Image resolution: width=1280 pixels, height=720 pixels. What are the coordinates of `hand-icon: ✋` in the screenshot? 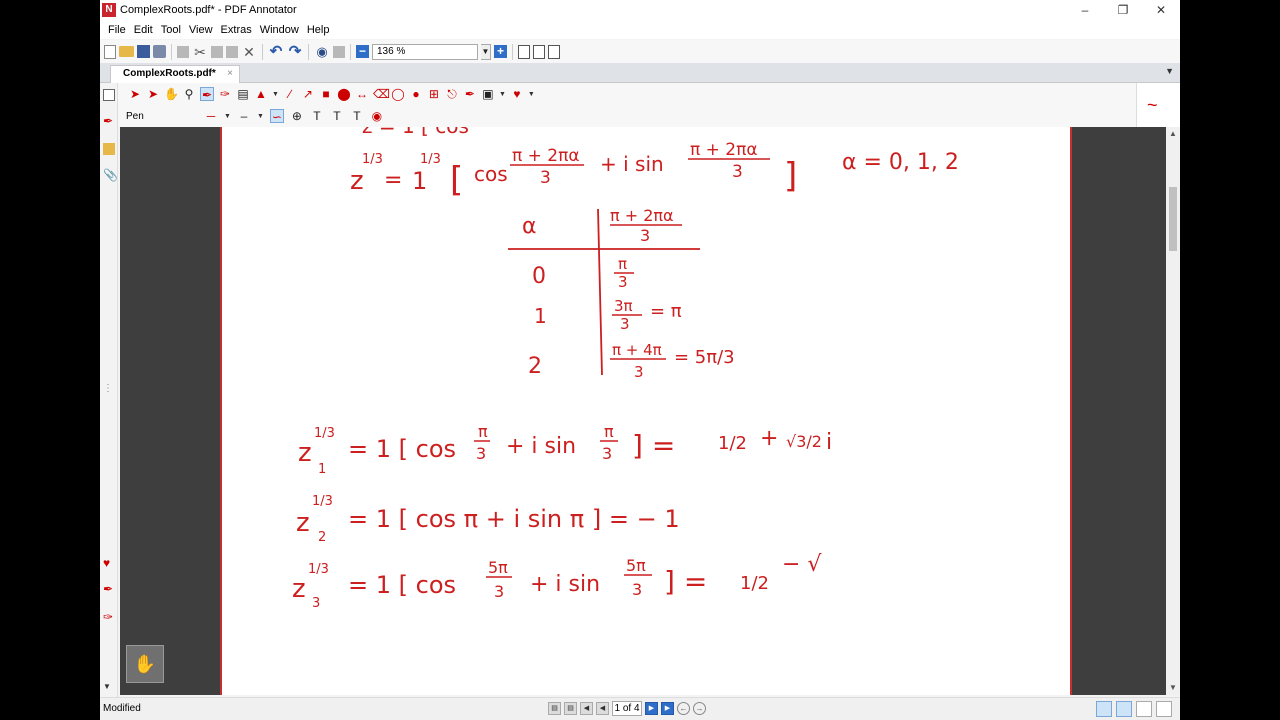 It's located at (171, 94).